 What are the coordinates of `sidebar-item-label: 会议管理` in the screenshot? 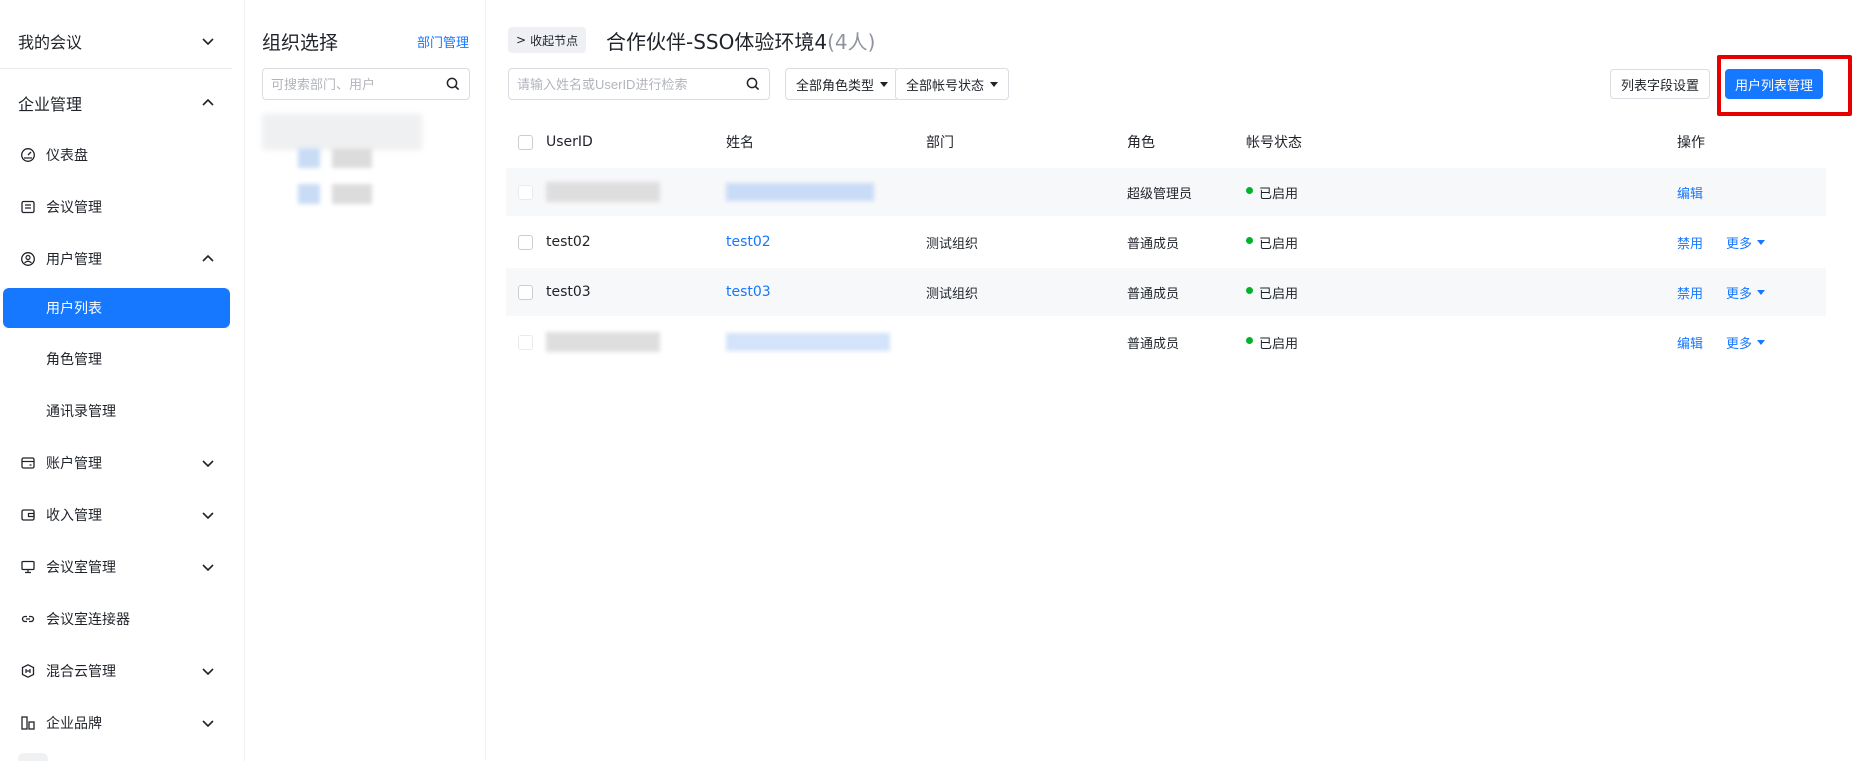 It's located at (74, 208).